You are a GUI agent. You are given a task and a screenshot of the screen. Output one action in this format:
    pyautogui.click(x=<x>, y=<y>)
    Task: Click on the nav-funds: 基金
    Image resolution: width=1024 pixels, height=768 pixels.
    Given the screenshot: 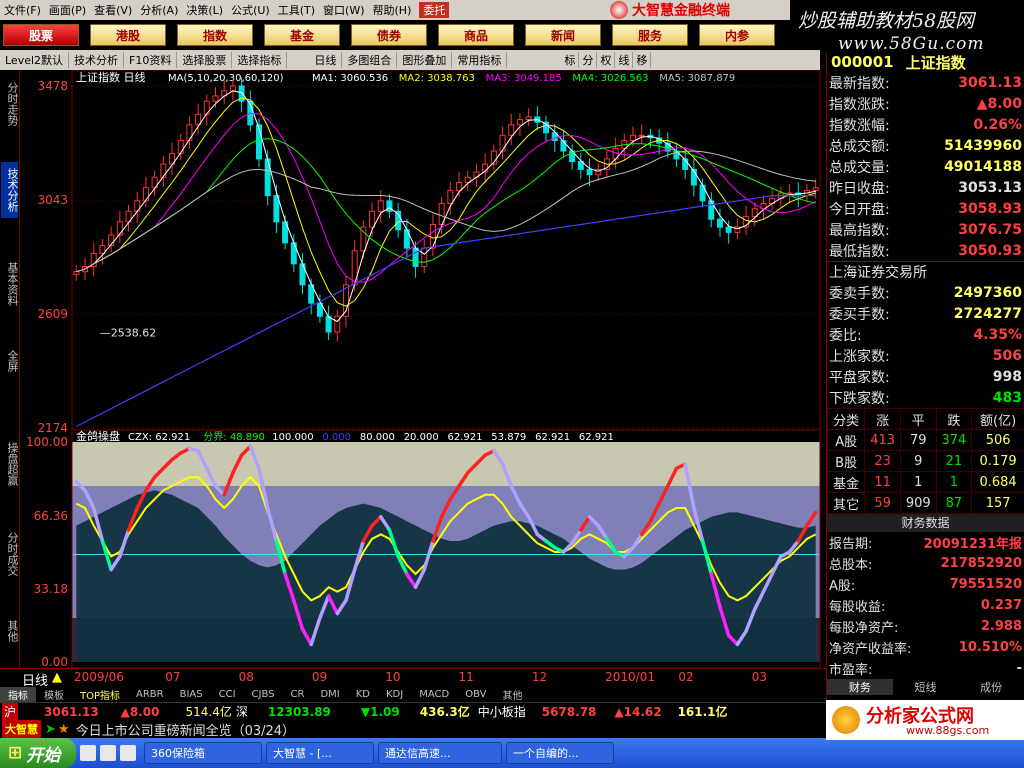 What is the action you would take?
    pyautogui.click(x=302, y=35)
    